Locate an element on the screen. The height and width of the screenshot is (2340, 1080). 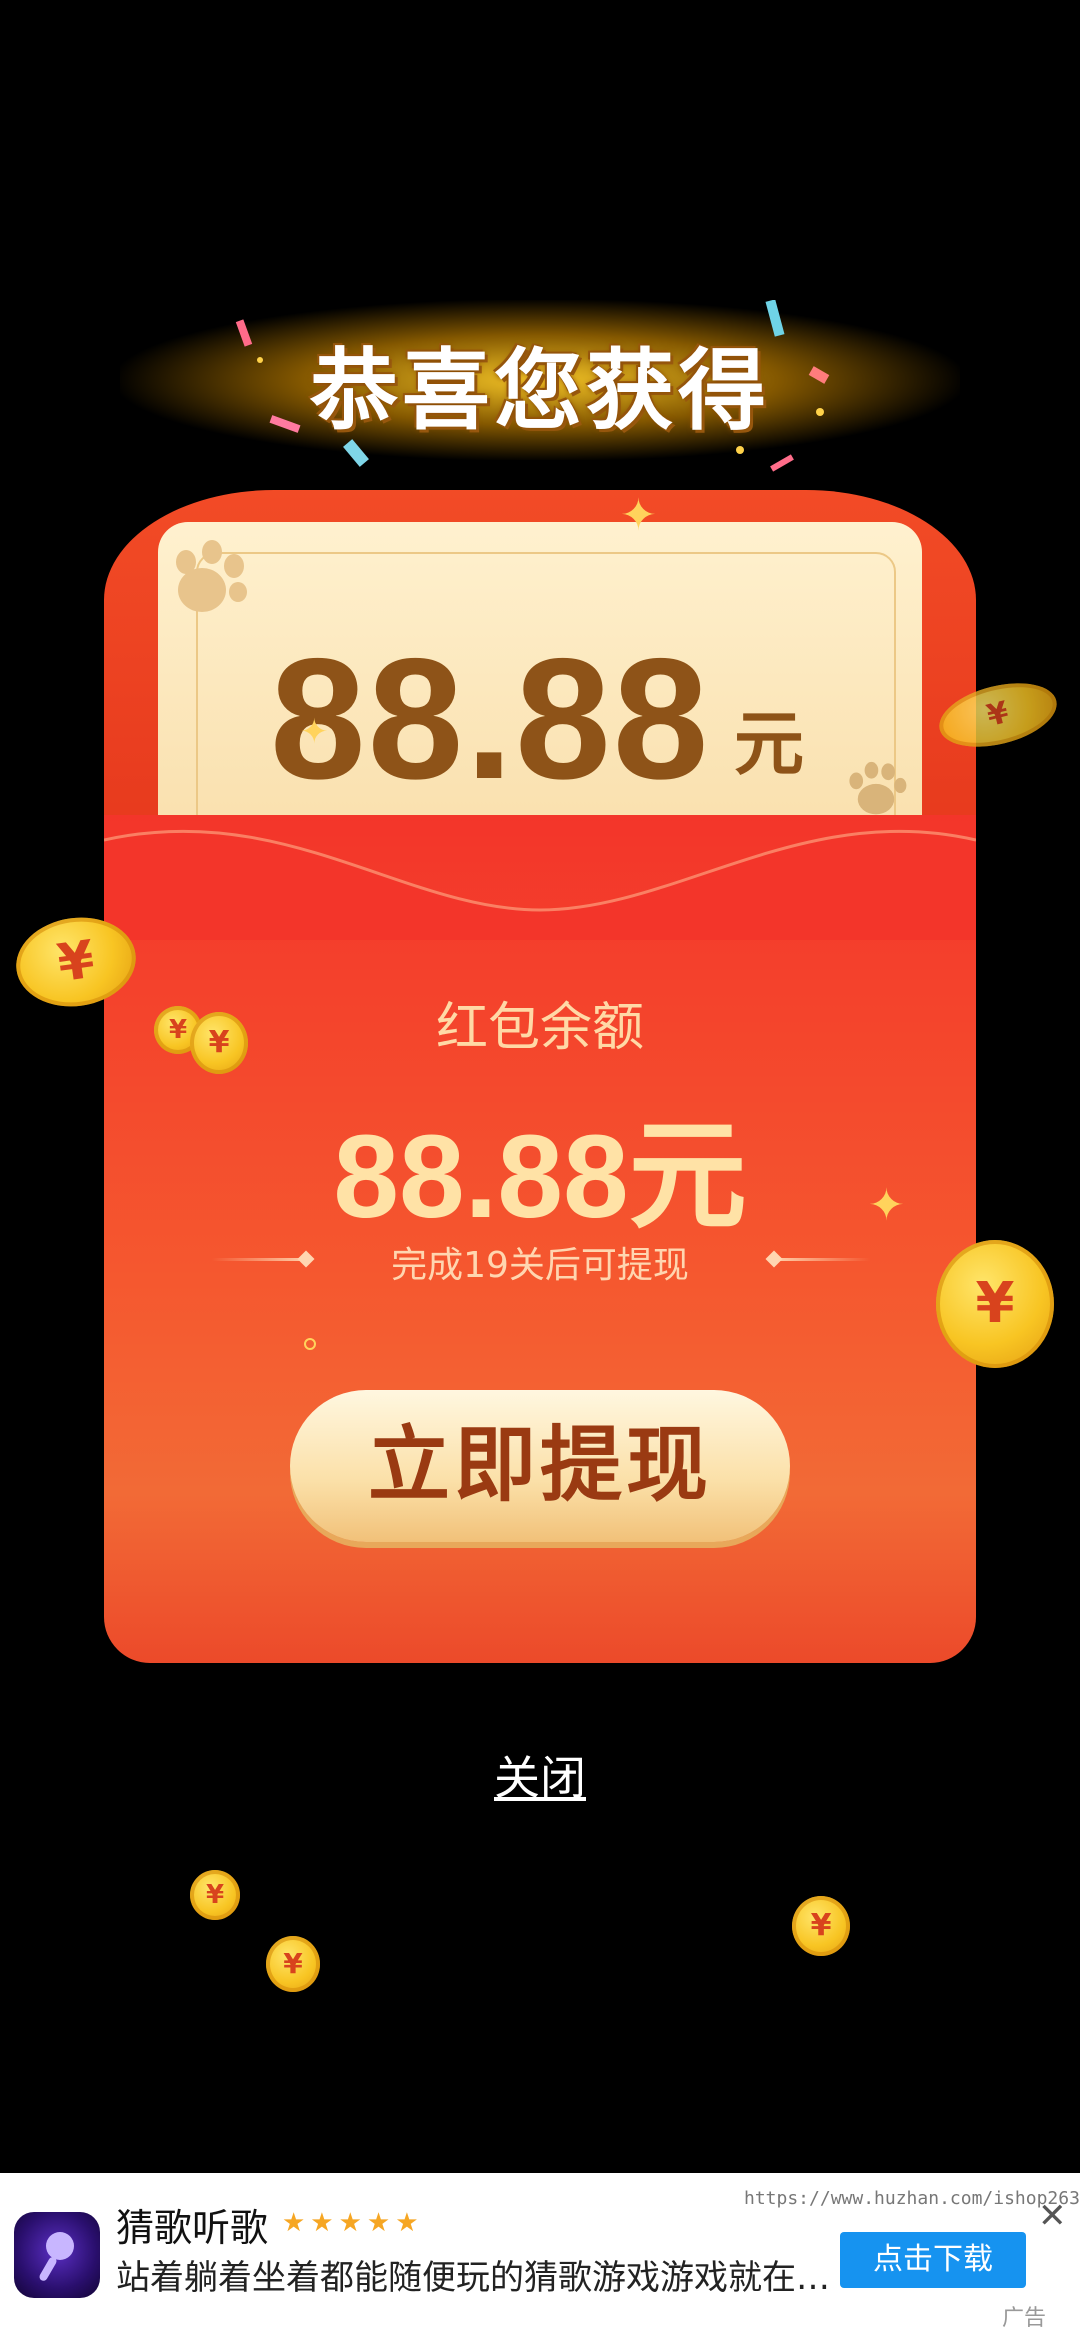
prize-amount: 88.88 is located at coordinates (490, 719).